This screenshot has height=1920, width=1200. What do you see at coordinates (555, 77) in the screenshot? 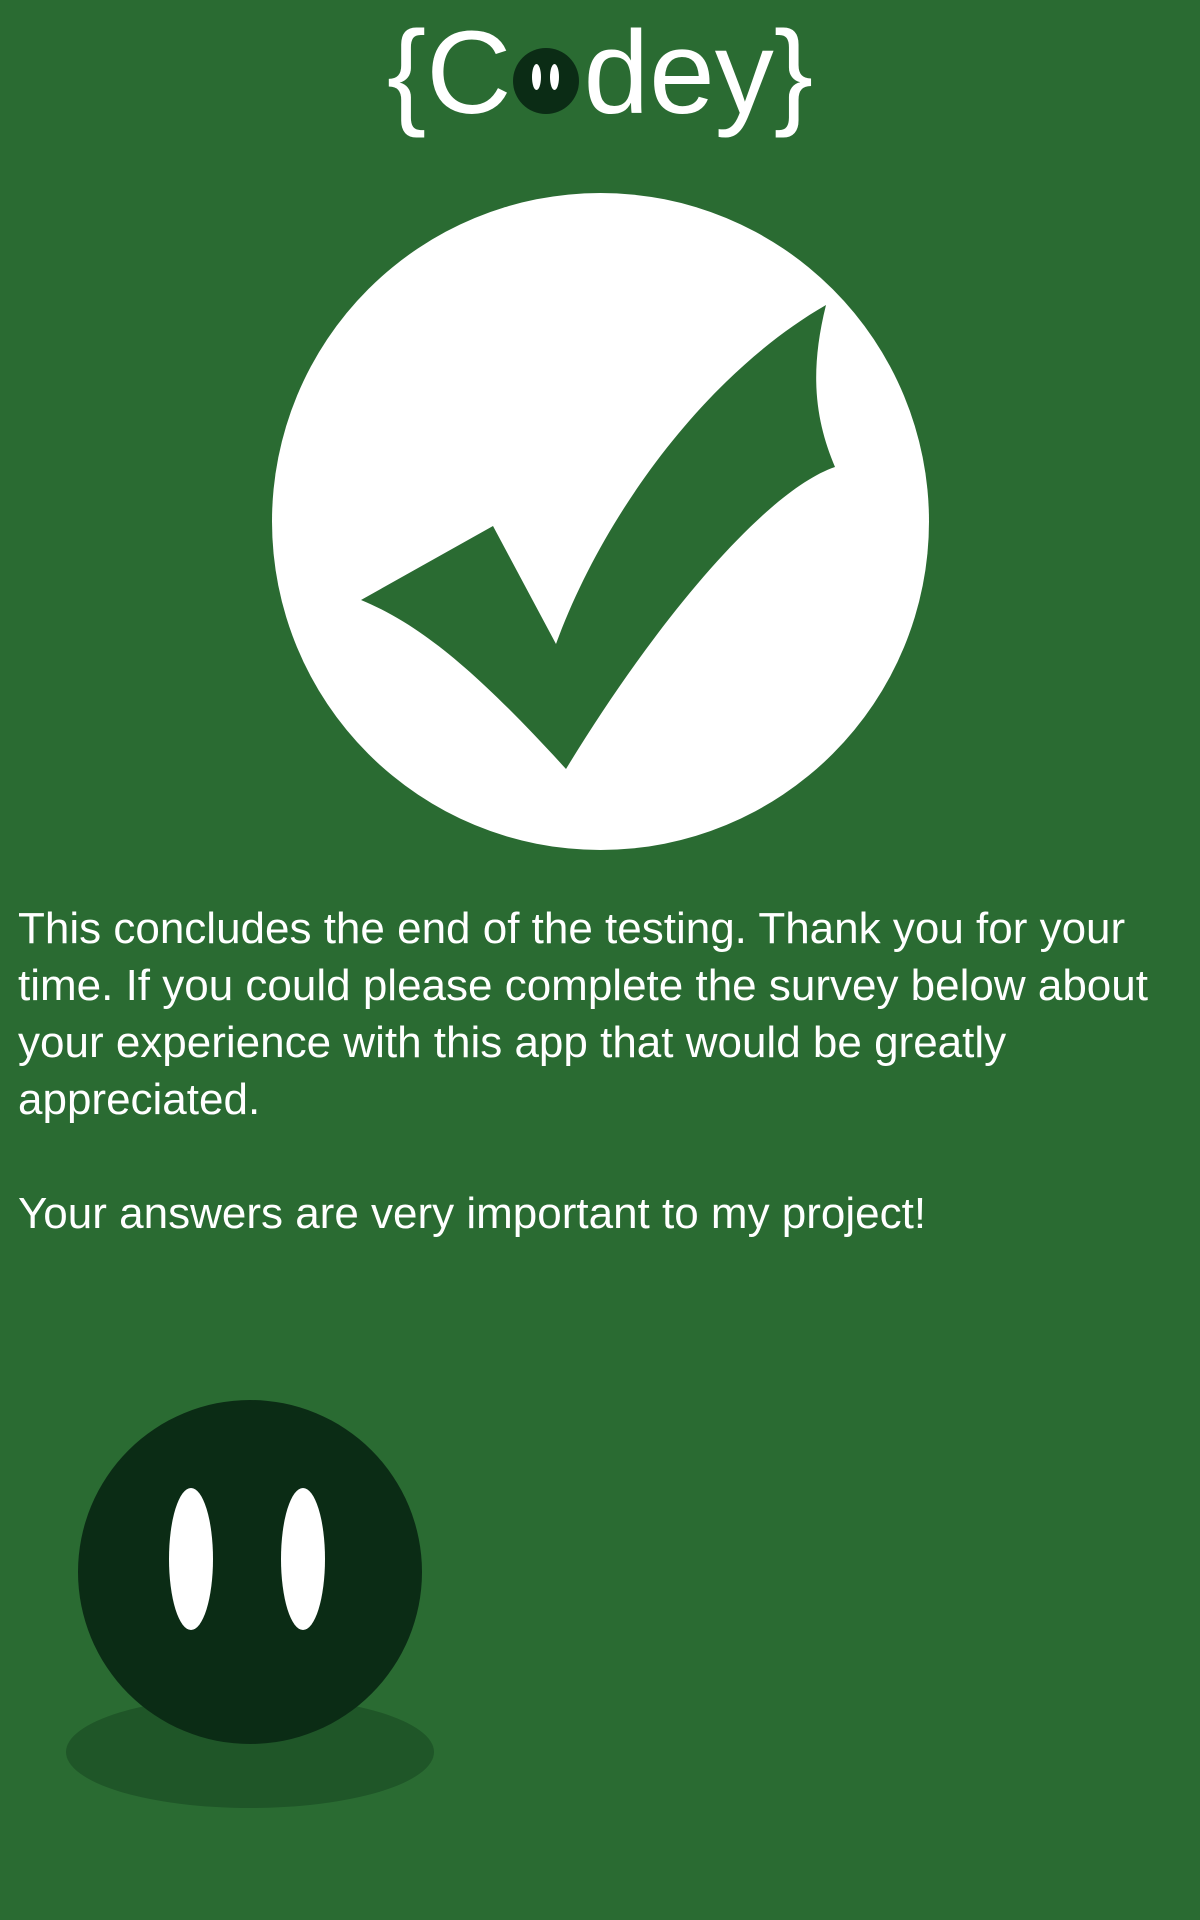
I see `eye-pupil-right` at bounding box center [555, 77].